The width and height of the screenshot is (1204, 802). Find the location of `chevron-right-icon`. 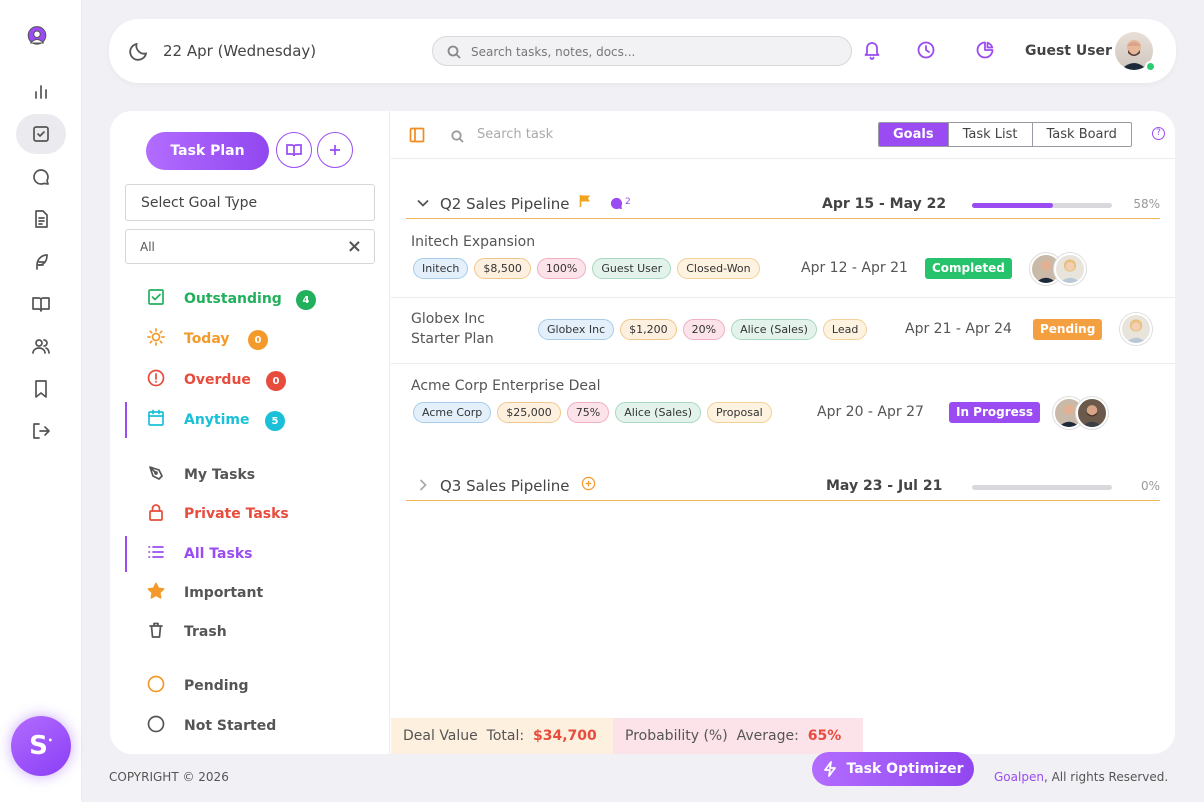

chevron-right-icon is located at coordinates (423, 486).